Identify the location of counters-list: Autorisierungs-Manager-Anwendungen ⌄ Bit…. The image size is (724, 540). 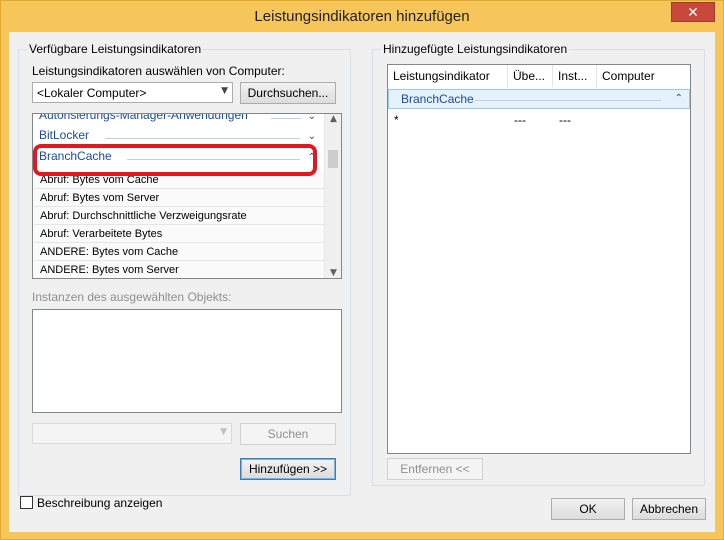
(187, 196).